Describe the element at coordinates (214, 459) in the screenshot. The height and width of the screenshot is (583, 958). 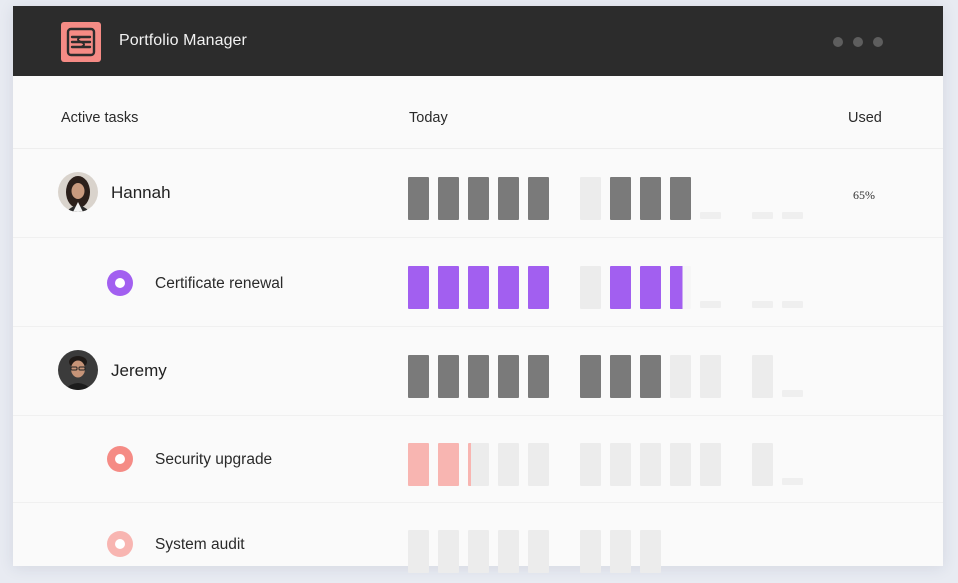
I see `task-name: Security upgrade` at that location.